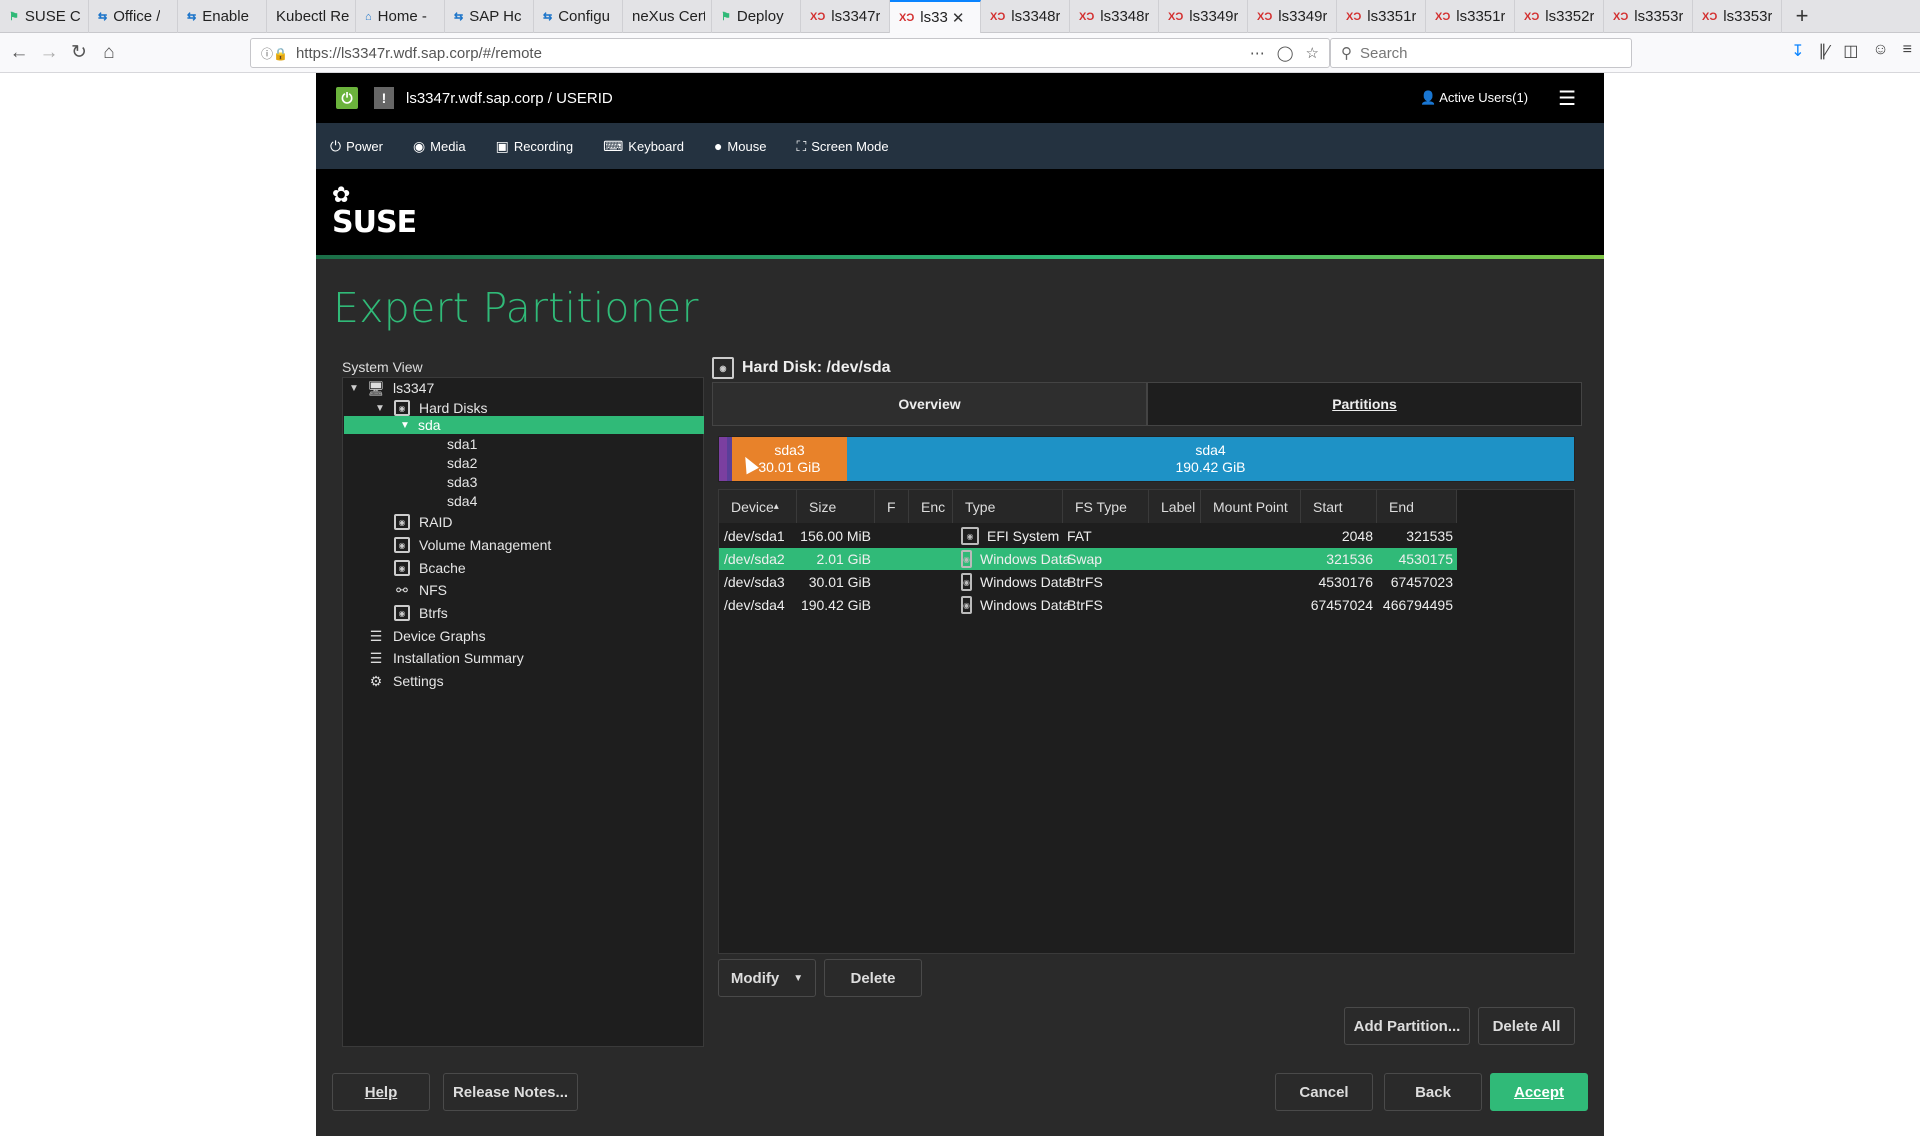  Describe the element at coordinates (931, 582) in the screenshot. I see `cell-enc` at that location.